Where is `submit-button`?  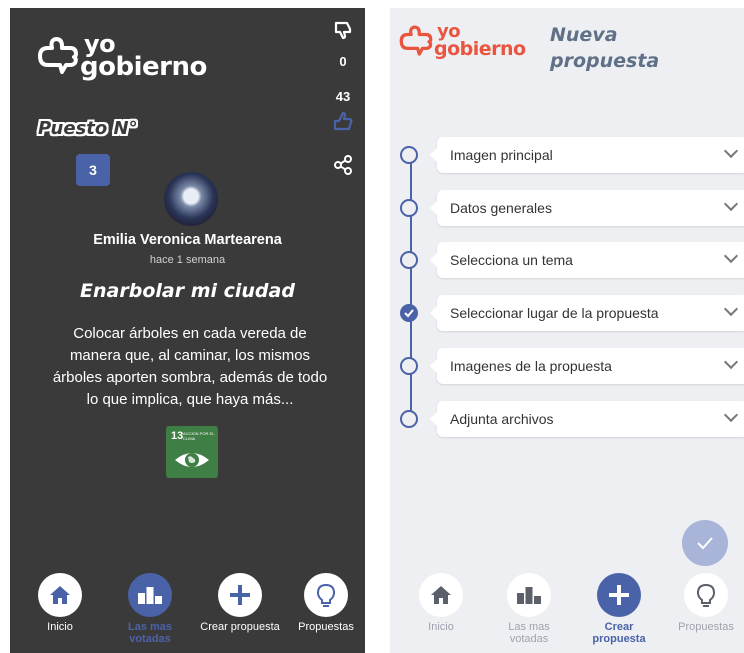
submit-button is located at coordinates (705, 543).